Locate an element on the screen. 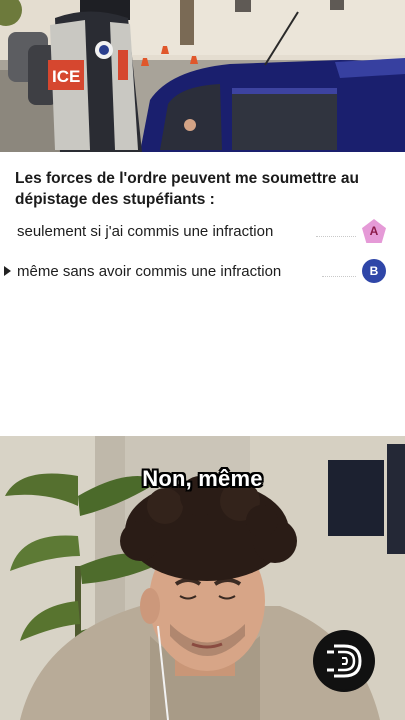 The image size is (405, 720). answer-option-b: même sans avoir commis une infraction B is located at coordinates (202, 272).